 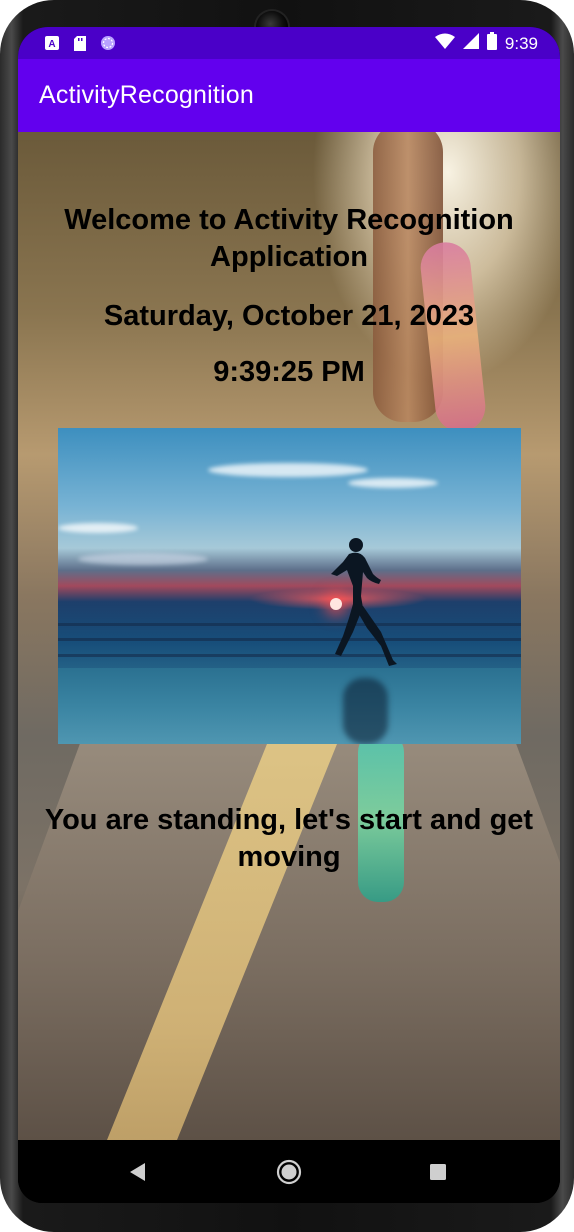 What do you see at coordinates (289, 706) in the screenshot?
I see `wet-sand` at bounding box center [289, 706].